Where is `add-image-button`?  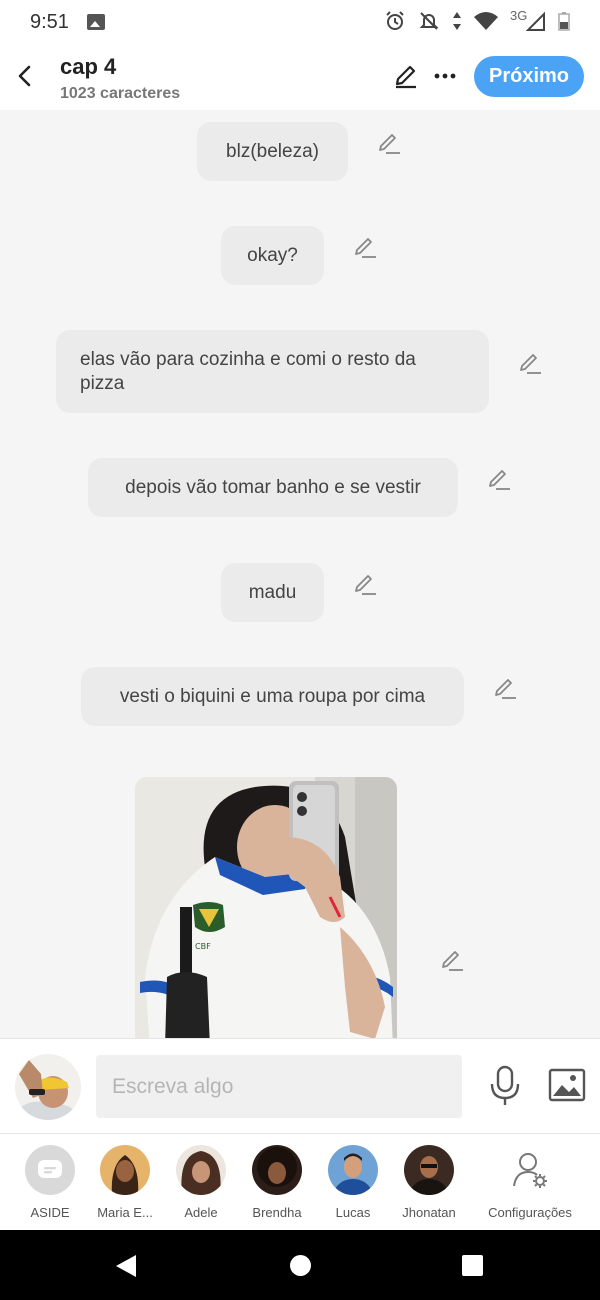 add-image-button is located at coordinates (567, 1085).